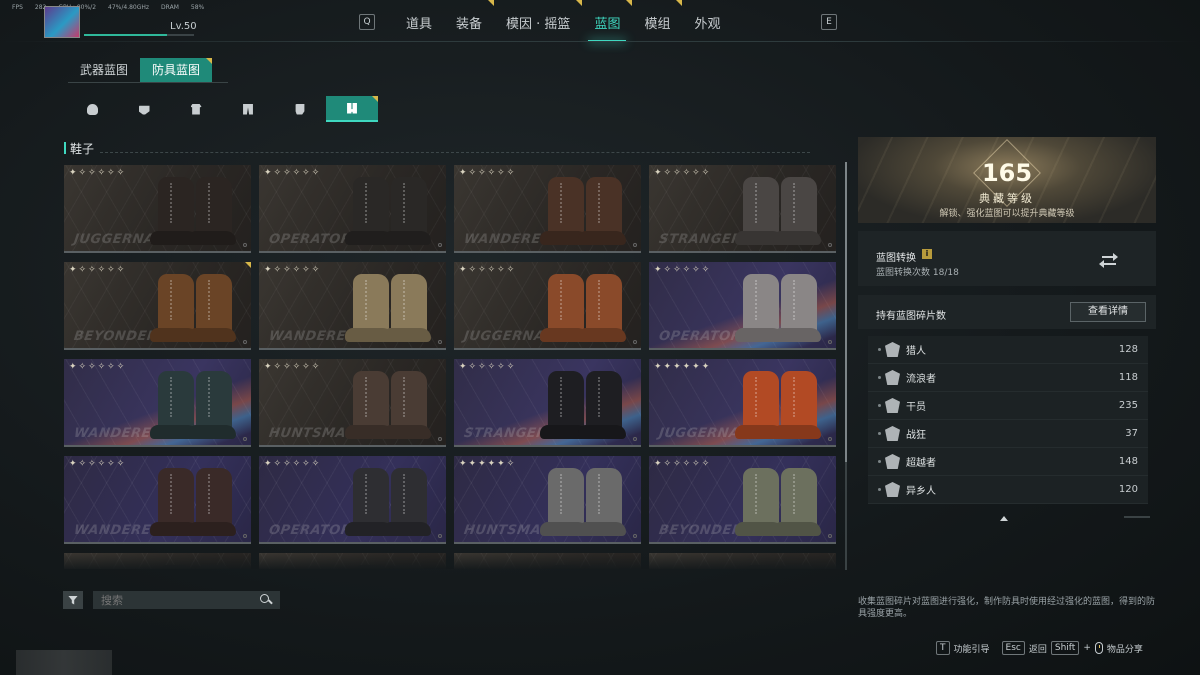 This screenshot has width=1200, height=675. Describe the element at coordinates (829, 22) in the screenshot. I see `next-tab-key: E` at that location.